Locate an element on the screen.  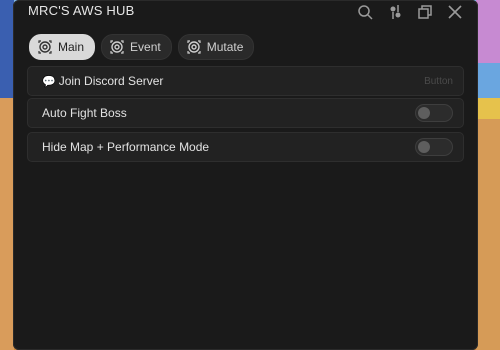
tab-mutate: Mutate is located at coordinates (216, 47).